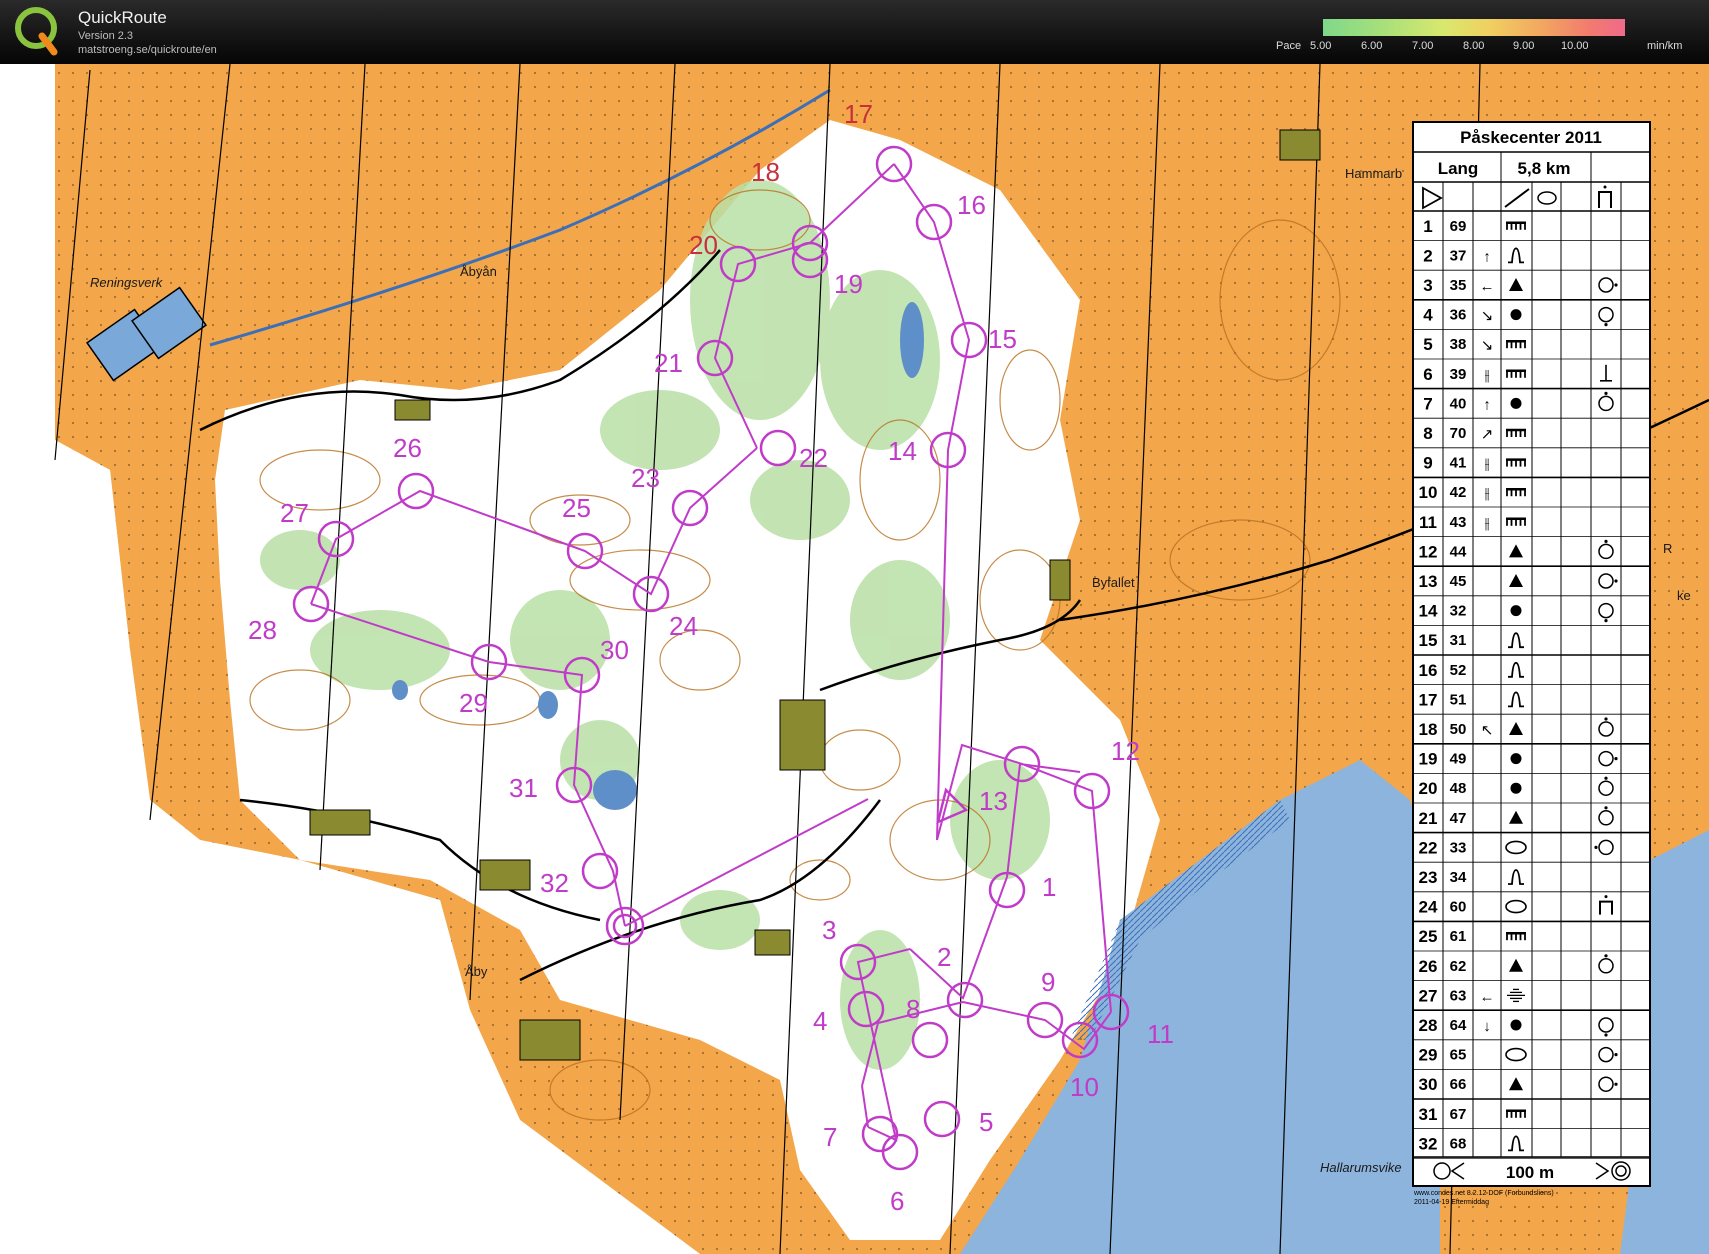  What do you see at coordinates (902, 451) in the screenshot?
I see `control-number: 14` at bounding box center [902, 451].